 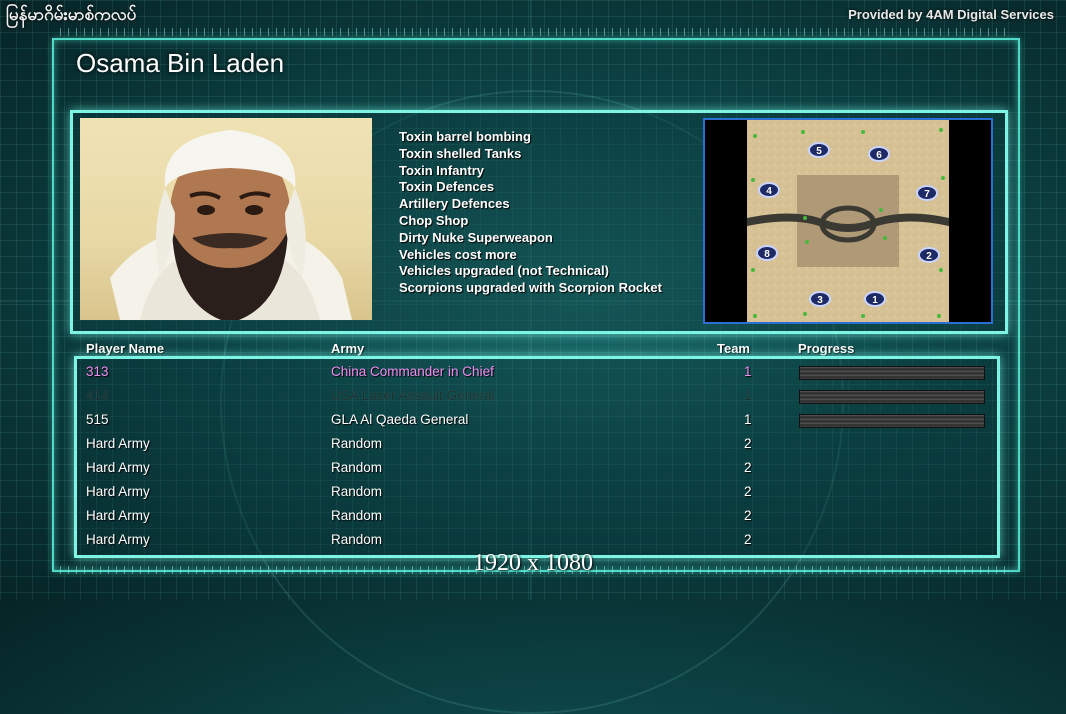 What do you see at coordinates (848, 221) in the screenshot?
I see `minimap: 5 6 4 7 8 2 3 1` at bounding box center [848, 221].